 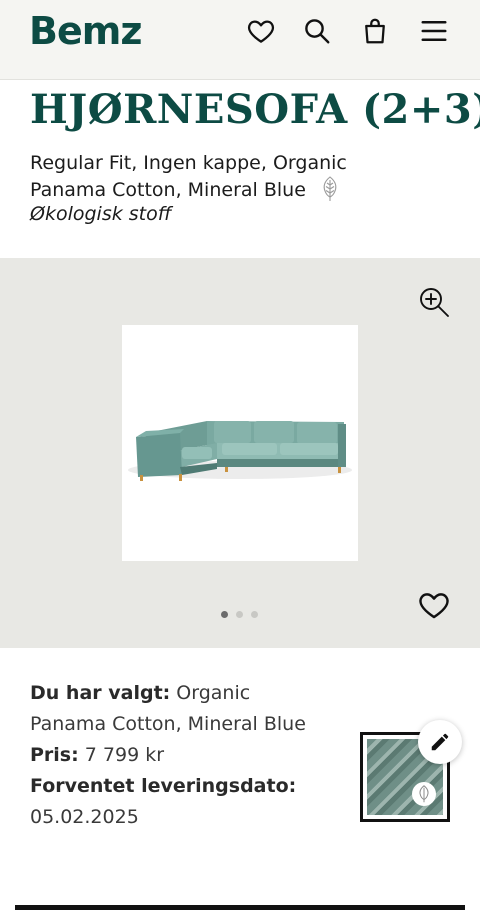 What do you see at coordinates (375, 31) in the screenshot?
I see `shopping-bag-icon` at bounding box center [375, 31].